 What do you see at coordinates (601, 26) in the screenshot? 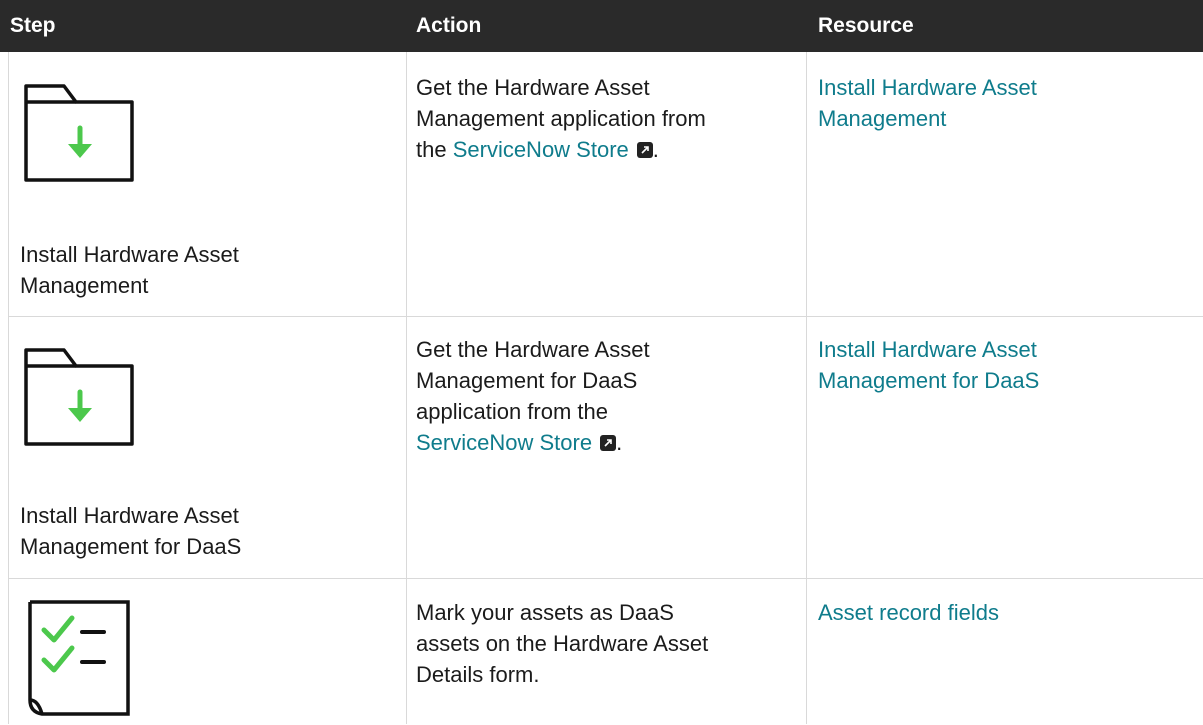
I see `table-header: Step Action Resource` at bounding box center [601, 26].